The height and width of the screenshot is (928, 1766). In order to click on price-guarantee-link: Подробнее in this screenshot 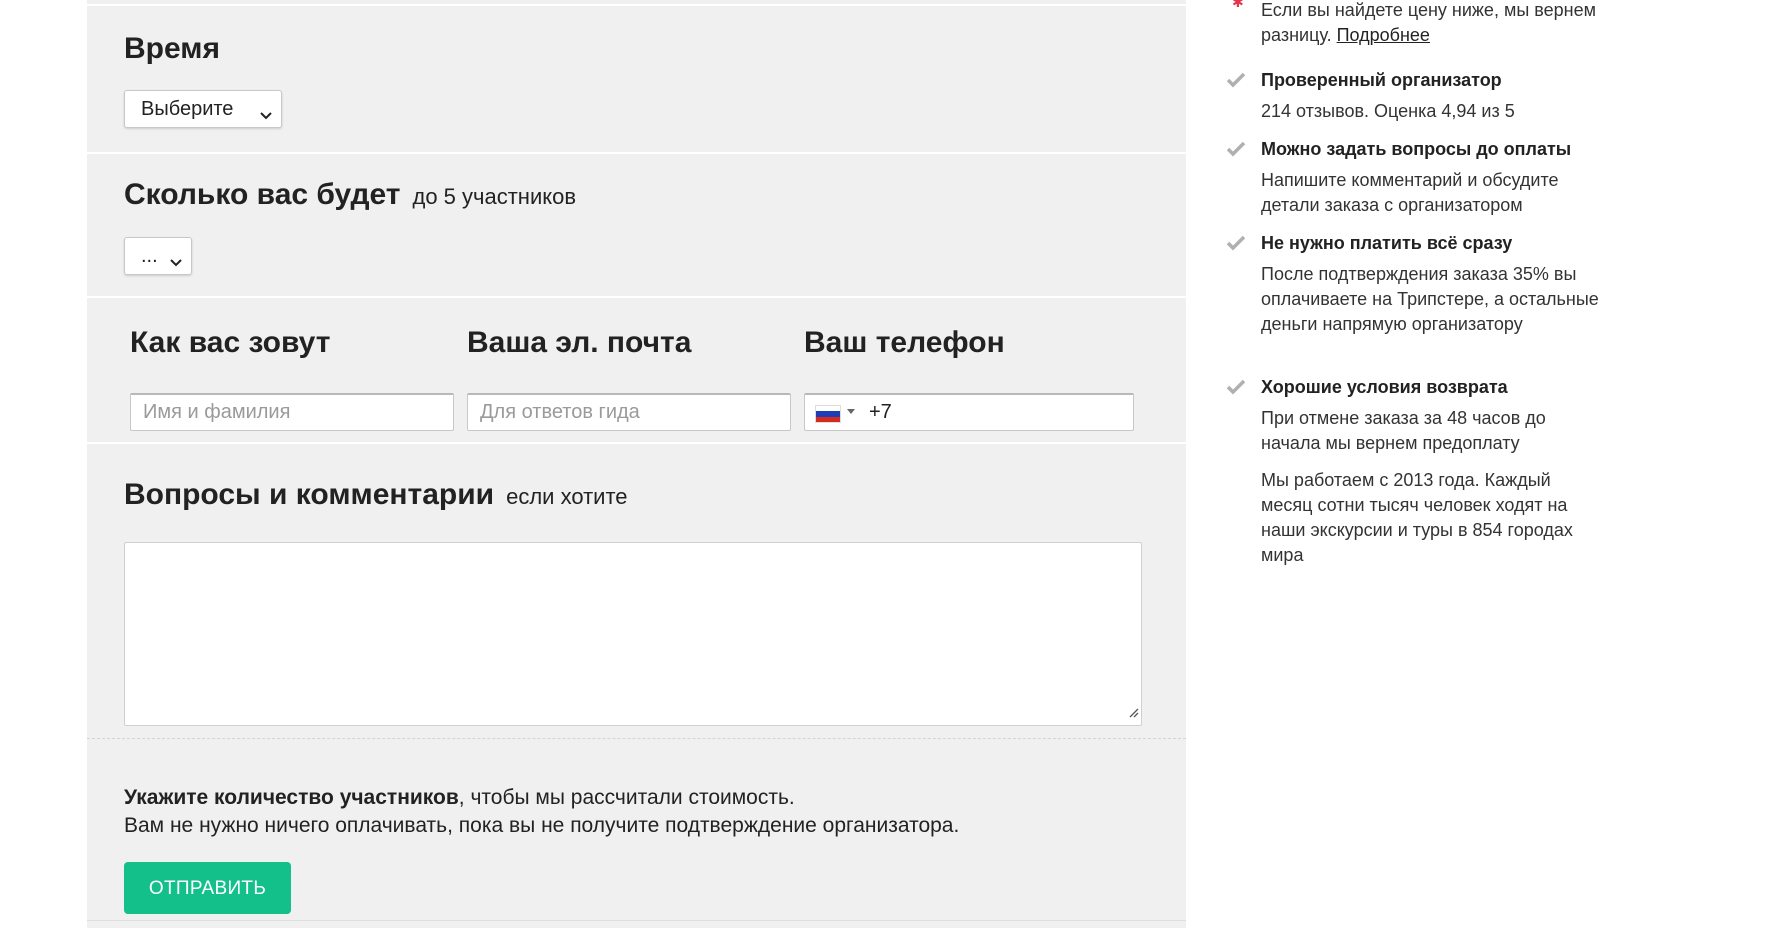, I will do `click(1383, 35)`.